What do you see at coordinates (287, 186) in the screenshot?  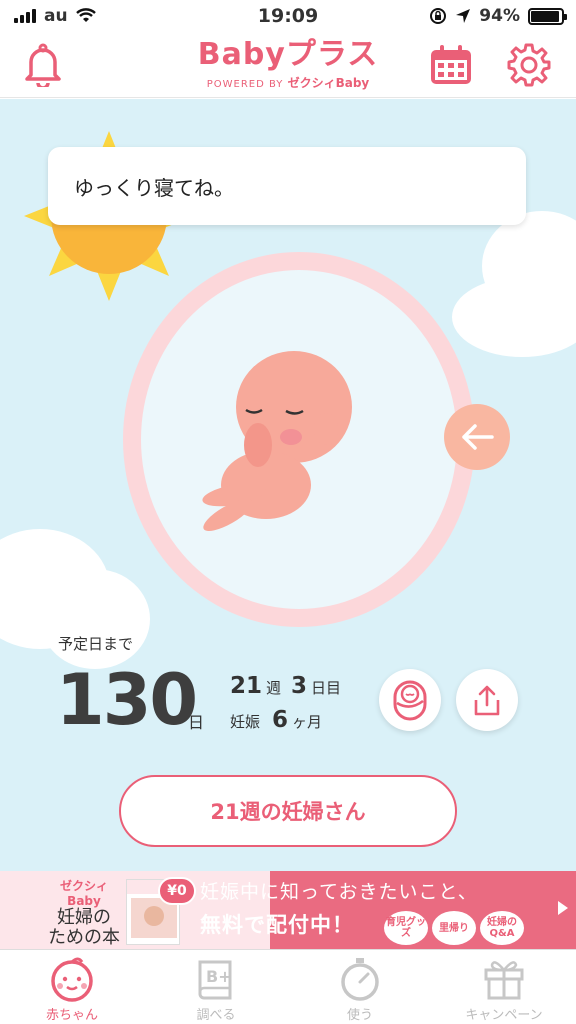 I see `speech-bubble: ゆっくり寝てね。` at bounding box center [287, 186].